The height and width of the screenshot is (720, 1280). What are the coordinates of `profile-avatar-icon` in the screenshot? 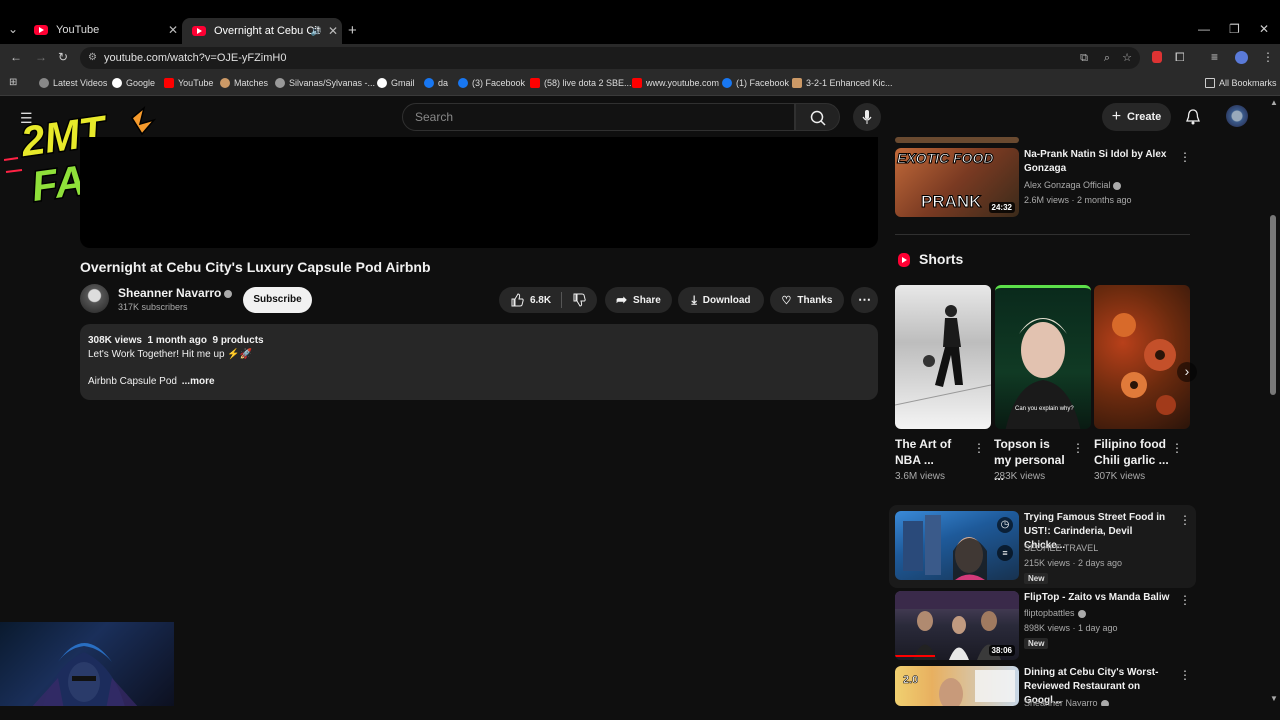 It's located at (1241, 57).